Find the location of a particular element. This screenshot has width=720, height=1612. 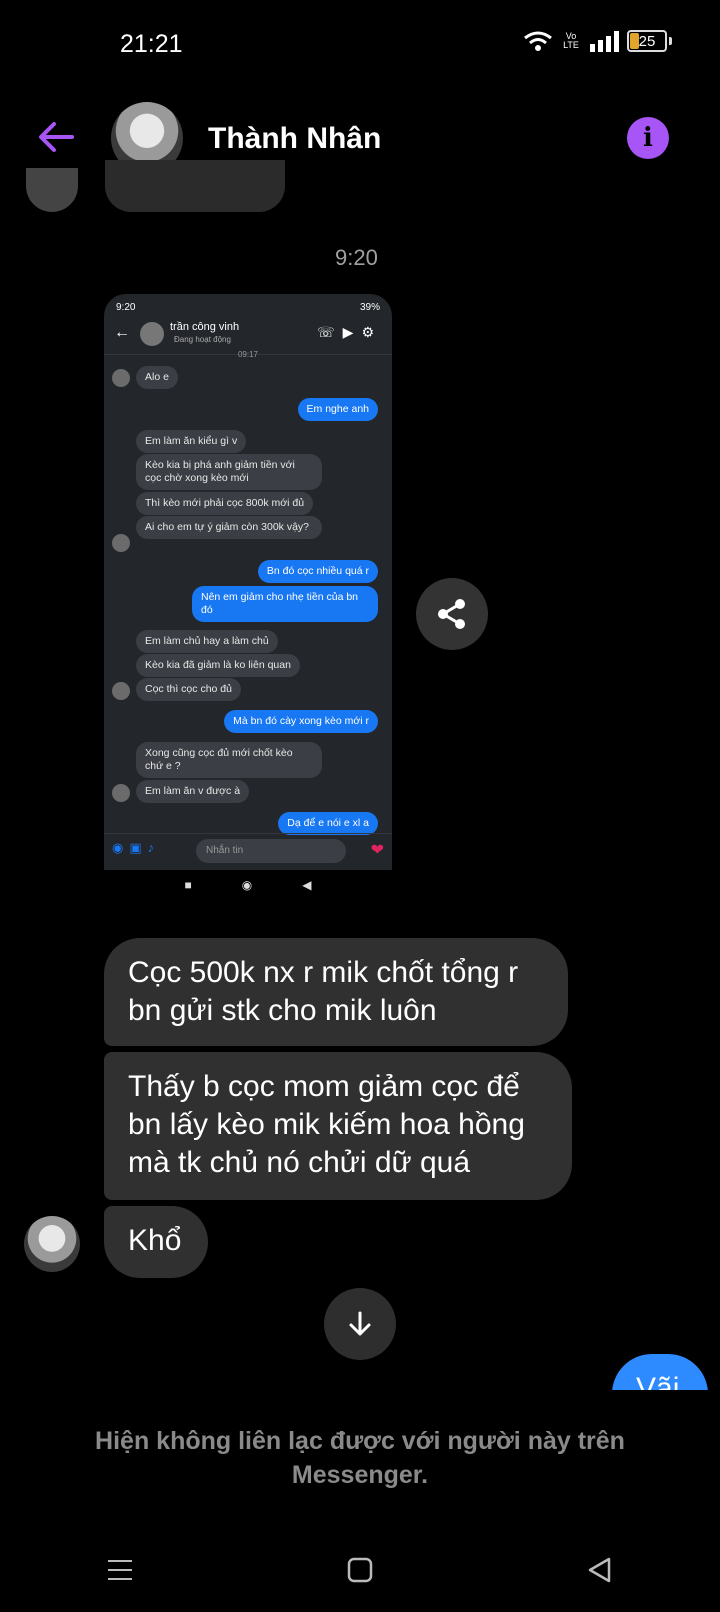

inner-message: Bn đó cọc nhiều quá r is located at coordinates (317, 571).